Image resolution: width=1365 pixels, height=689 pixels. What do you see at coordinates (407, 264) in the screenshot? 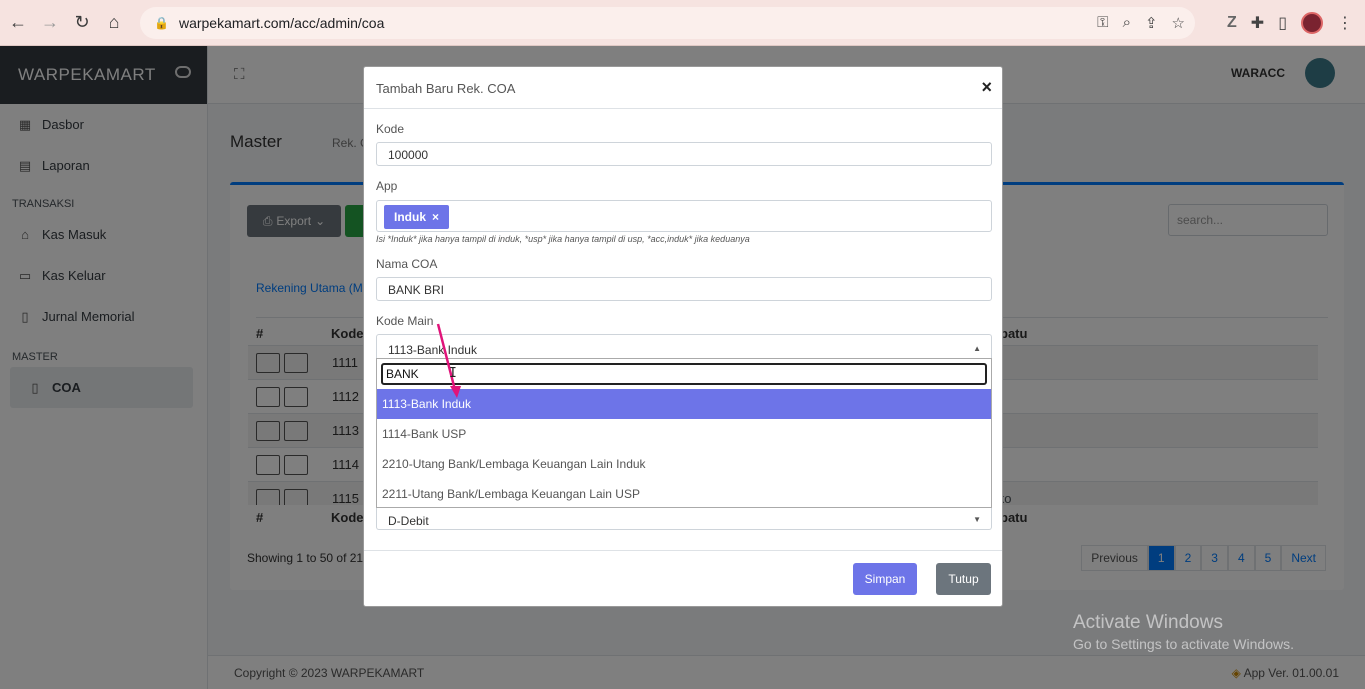
I see `nama-coa-label: Nama COA` at bounding box center [407, 264].